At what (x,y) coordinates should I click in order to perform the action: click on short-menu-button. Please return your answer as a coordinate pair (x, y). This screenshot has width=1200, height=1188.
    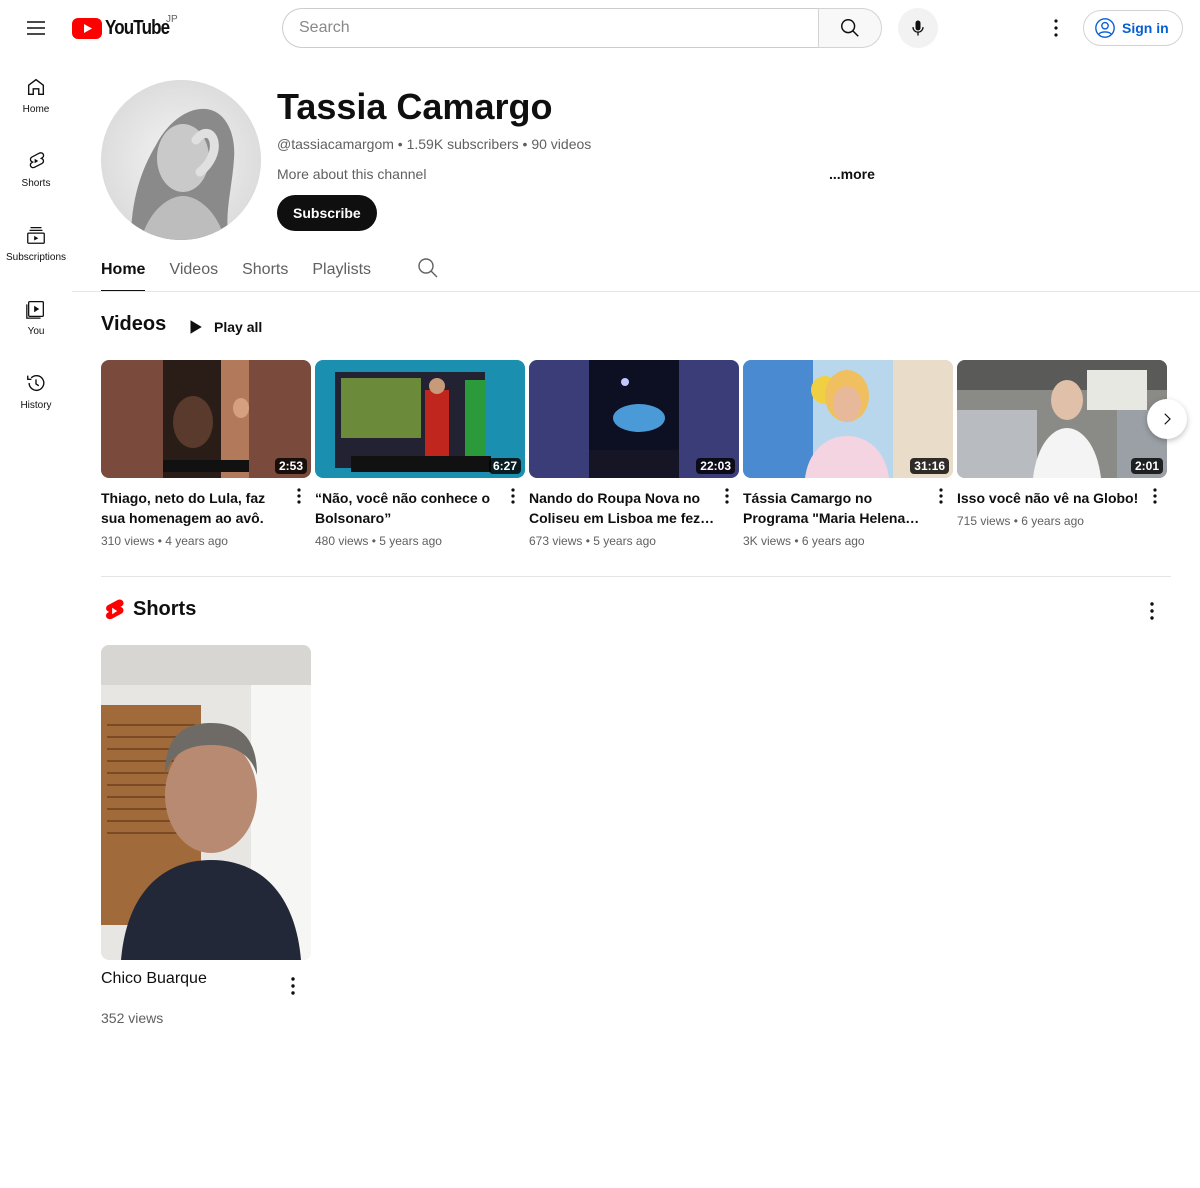
    Looking at the image, I should click on (293, 986).